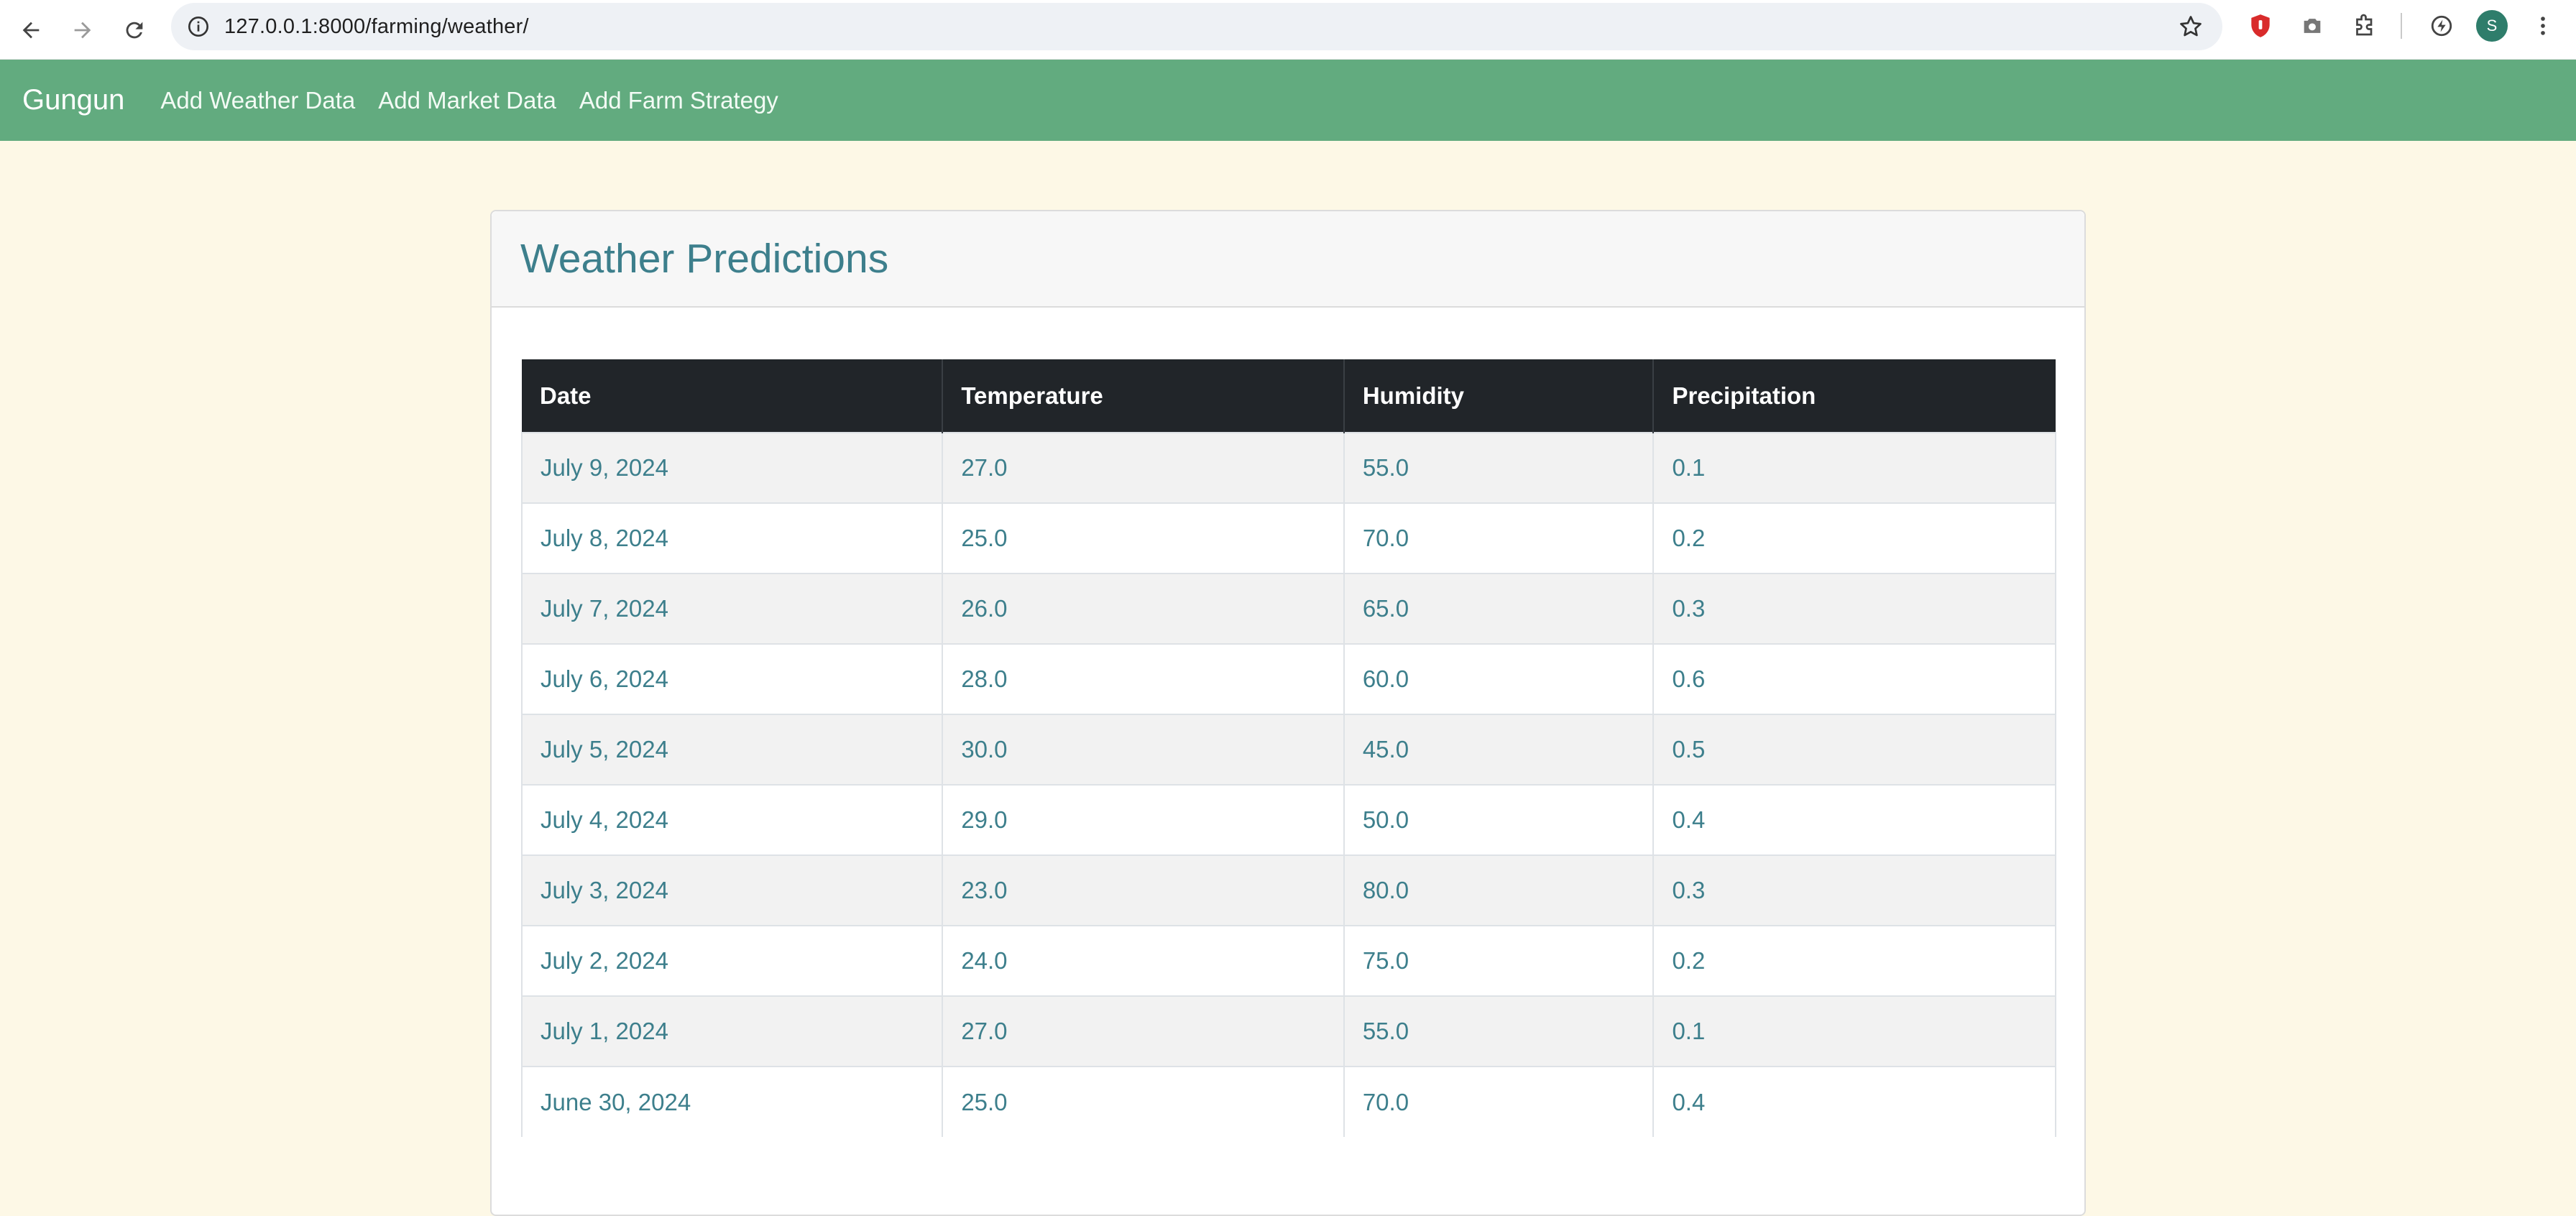  I want to click on table-row: July 5, 2024 30.0 45.0 0.5, so click(1288, 749).